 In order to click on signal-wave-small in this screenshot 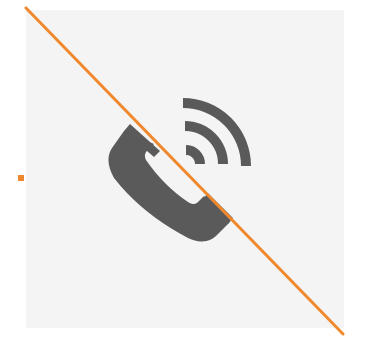, I will do `click(195, 155)`.